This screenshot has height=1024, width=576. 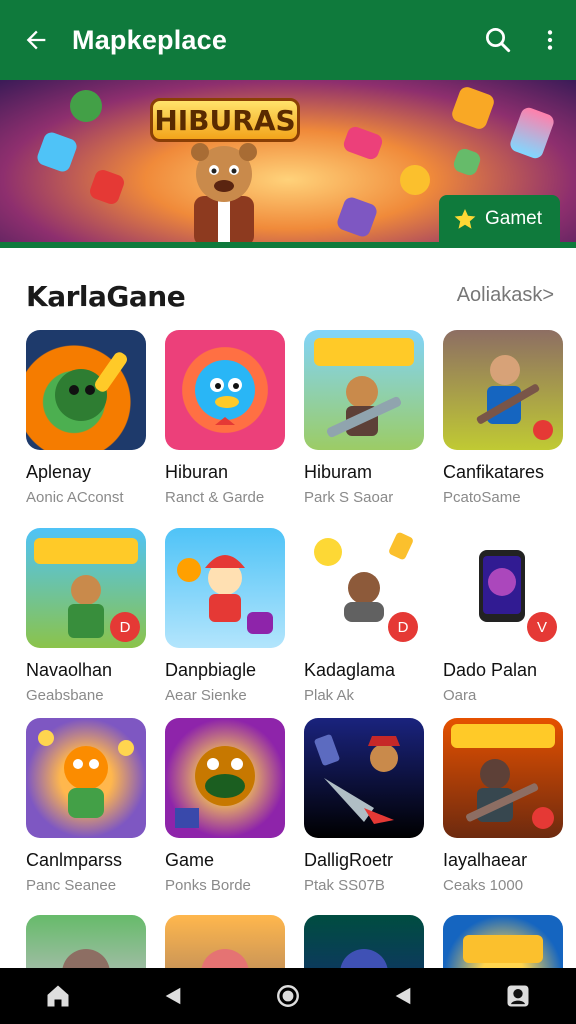 What do you see at coordinates (224, 194) in the screenshot?
I see `mascot-image` at bounding box center [224, 194].